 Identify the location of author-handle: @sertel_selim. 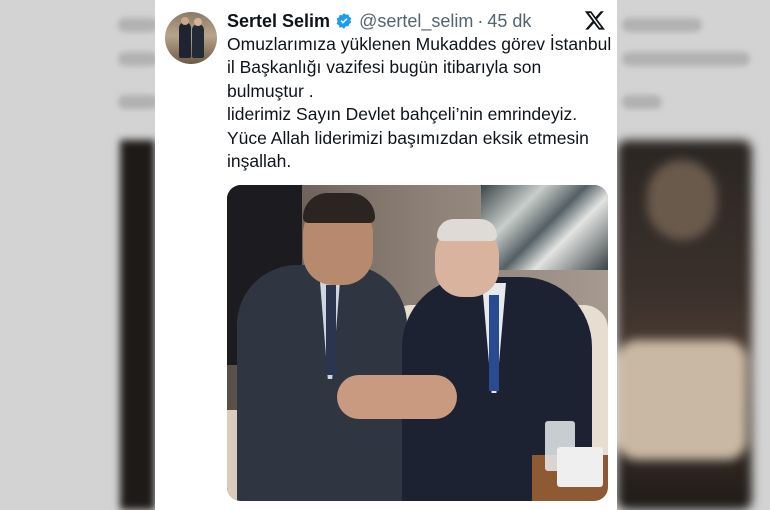
(416, 21).